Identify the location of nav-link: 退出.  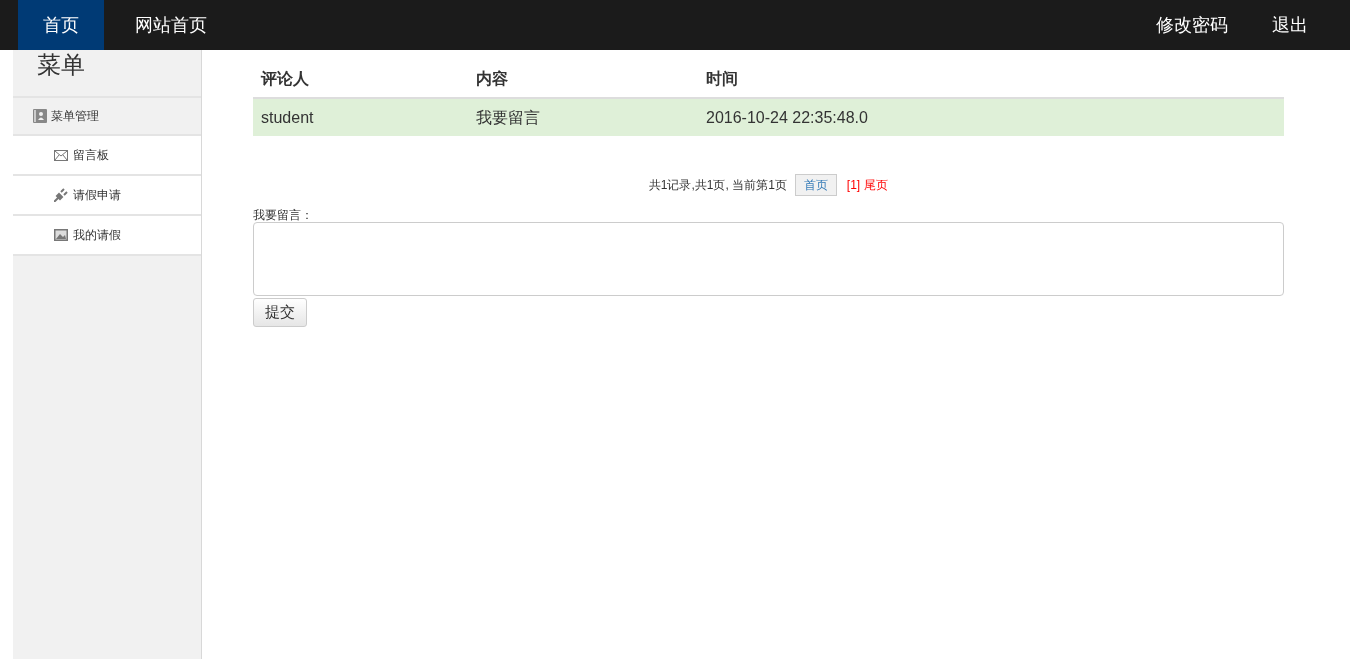
(1290, 25).